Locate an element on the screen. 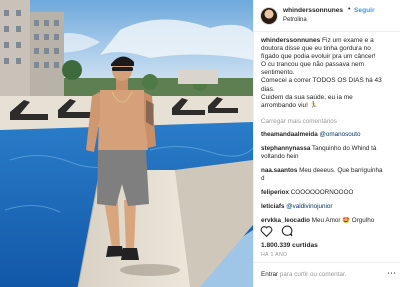 The width and height of the screenshot is (400, 287). caption-line: arrombando viu! 🏃‍♂️ is located at coordinates (289, 105).